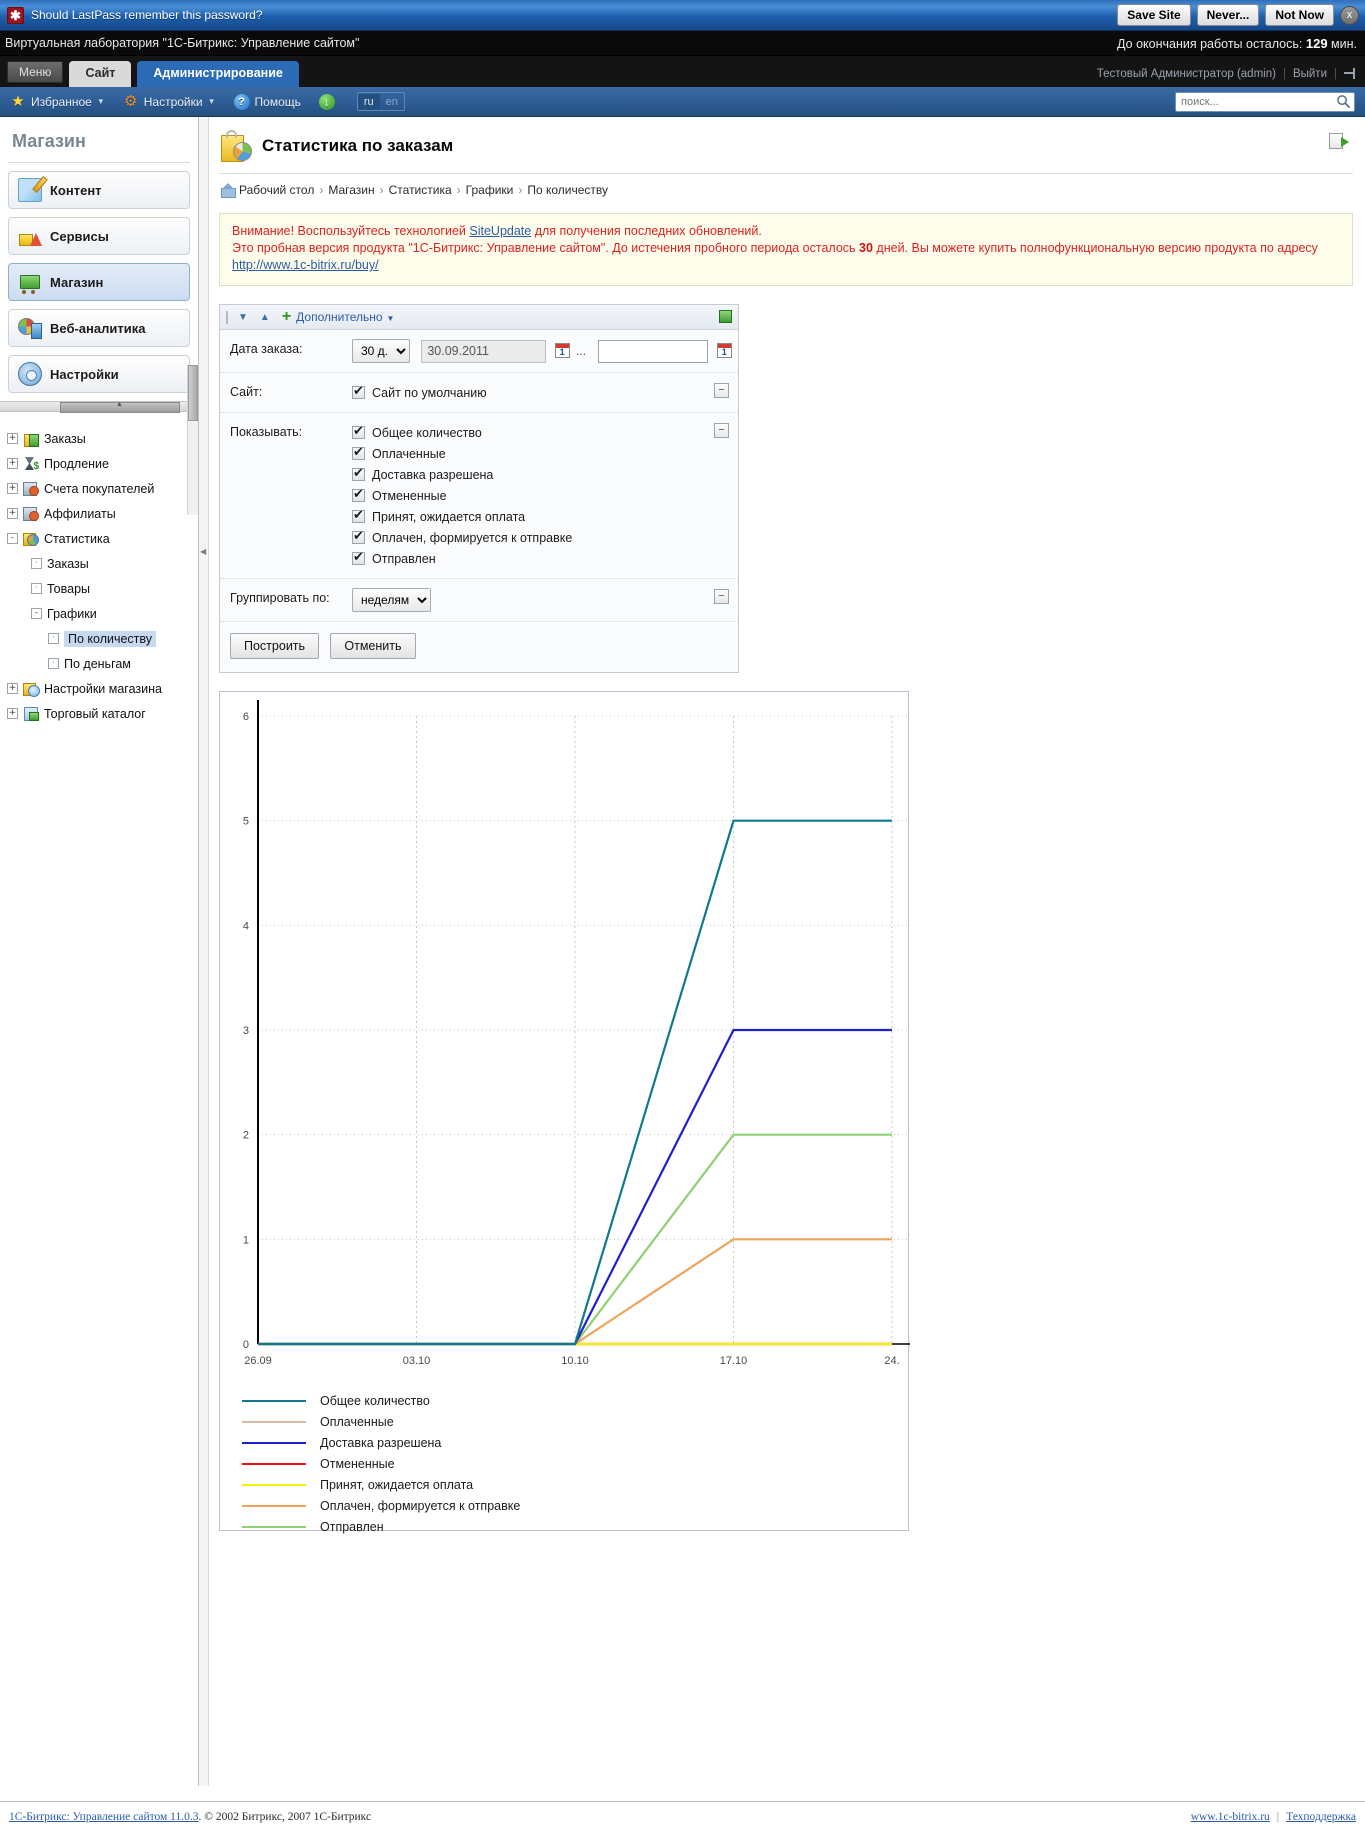 This screenshot has height=1831, width=1365. I want to click on breadcrumb-item: Магазин, so click(351, 190).